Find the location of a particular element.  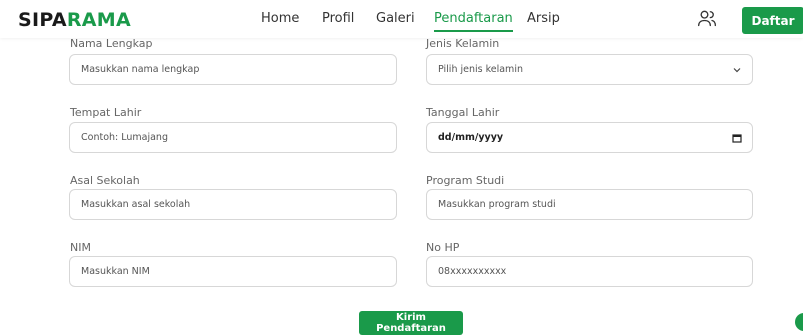

asal-sekolah-label: Asal Sekolah is located at coordinates (105, 180).